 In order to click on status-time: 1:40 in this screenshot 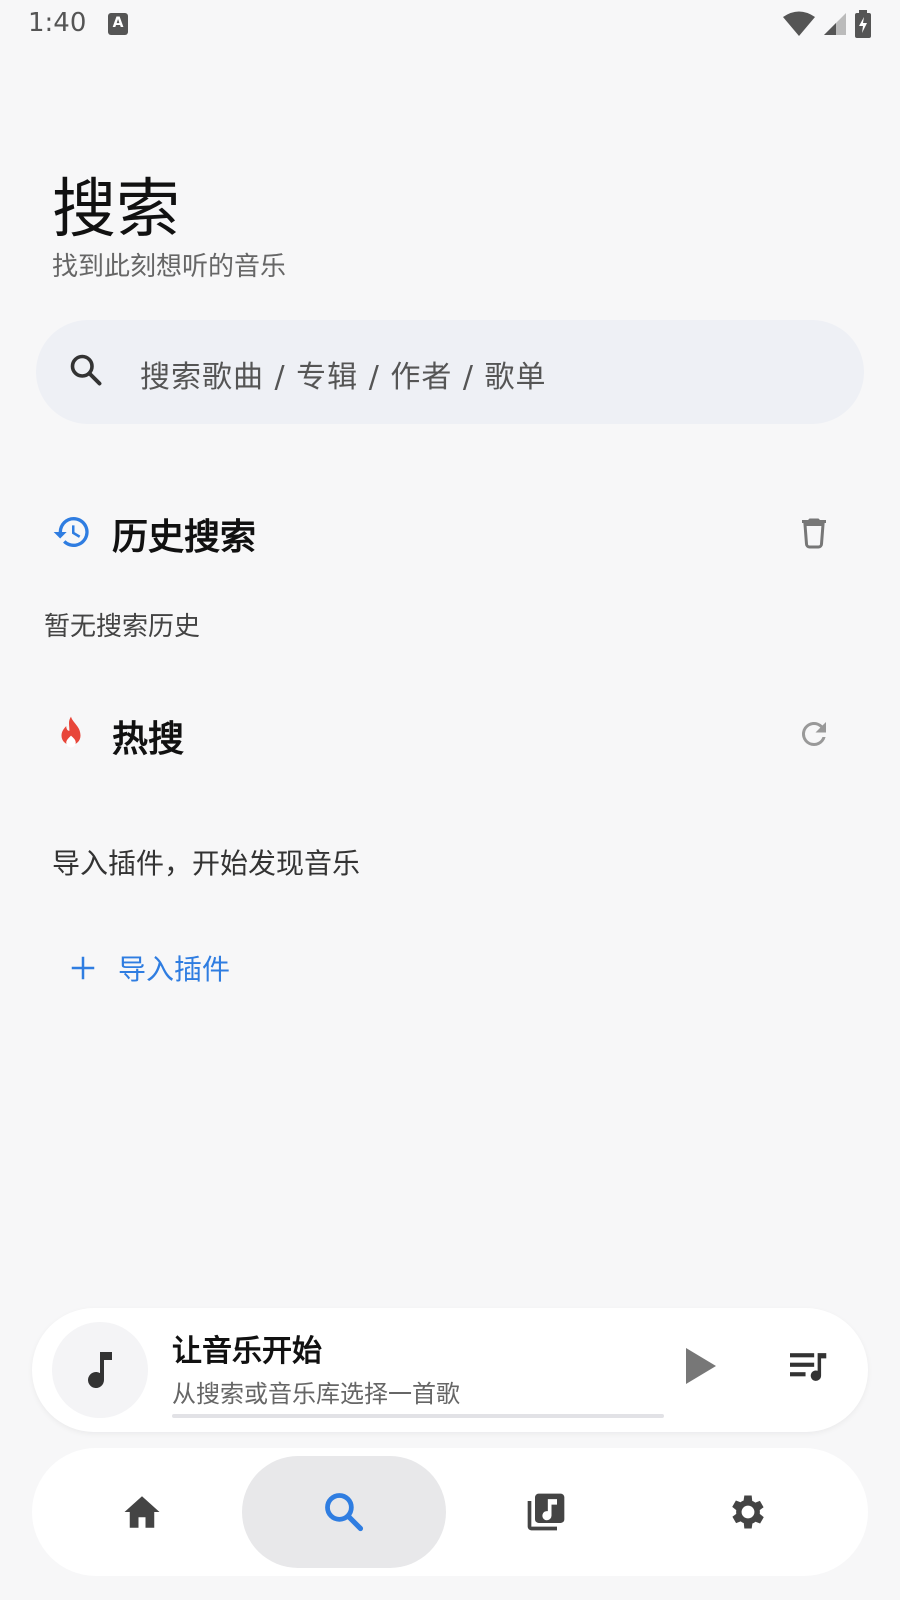, I will do `click(57, 23)`.